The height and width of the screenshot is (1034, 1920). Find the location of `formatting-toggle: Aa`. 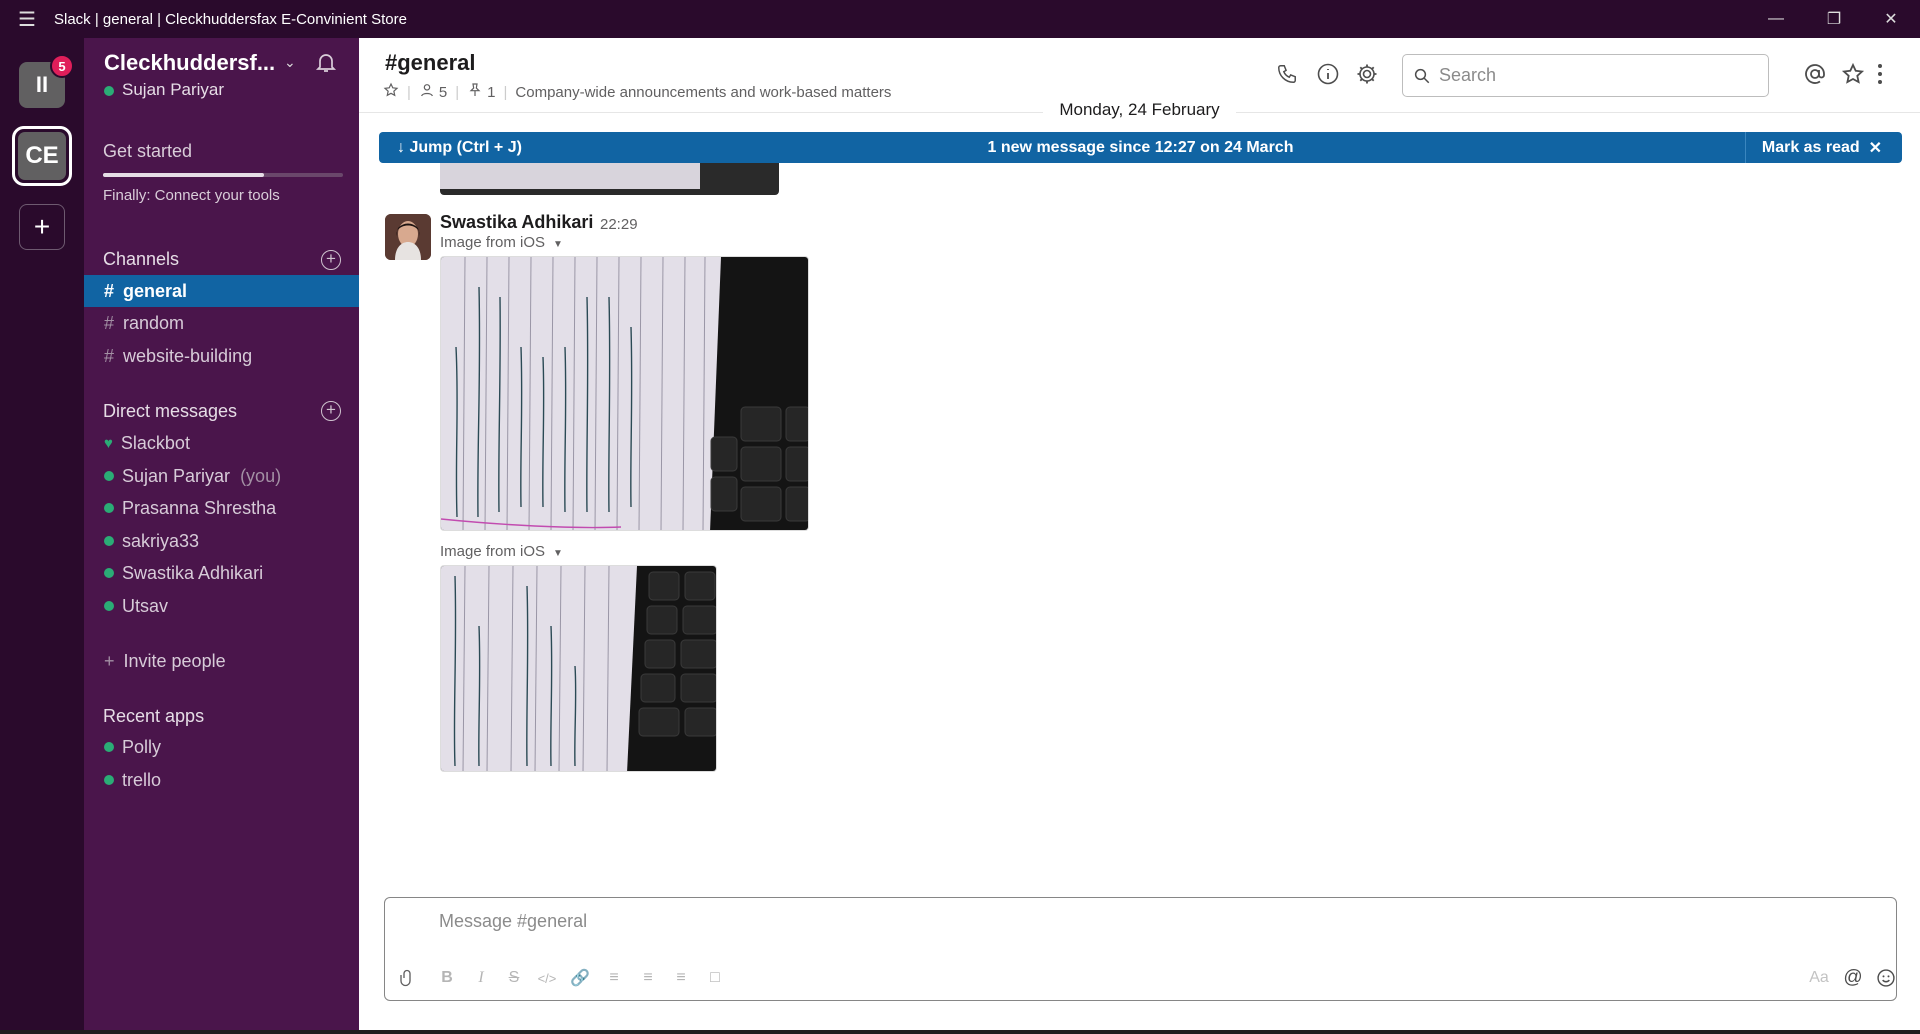

formatting-toggle: Aa is located at coordinates (1819, 978).